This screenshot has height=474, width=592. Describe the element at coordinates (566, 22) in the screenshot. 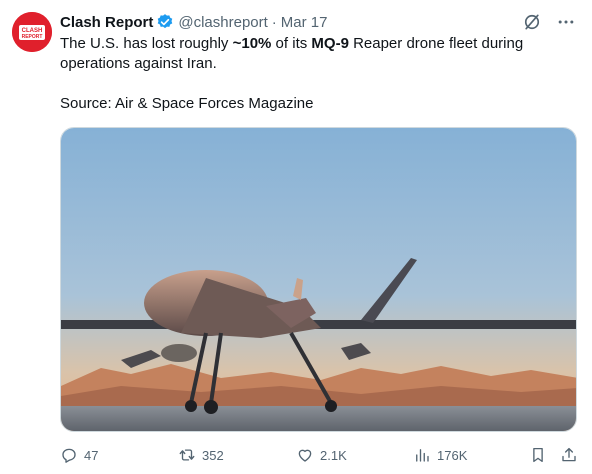

I see `more-icon` at that location.